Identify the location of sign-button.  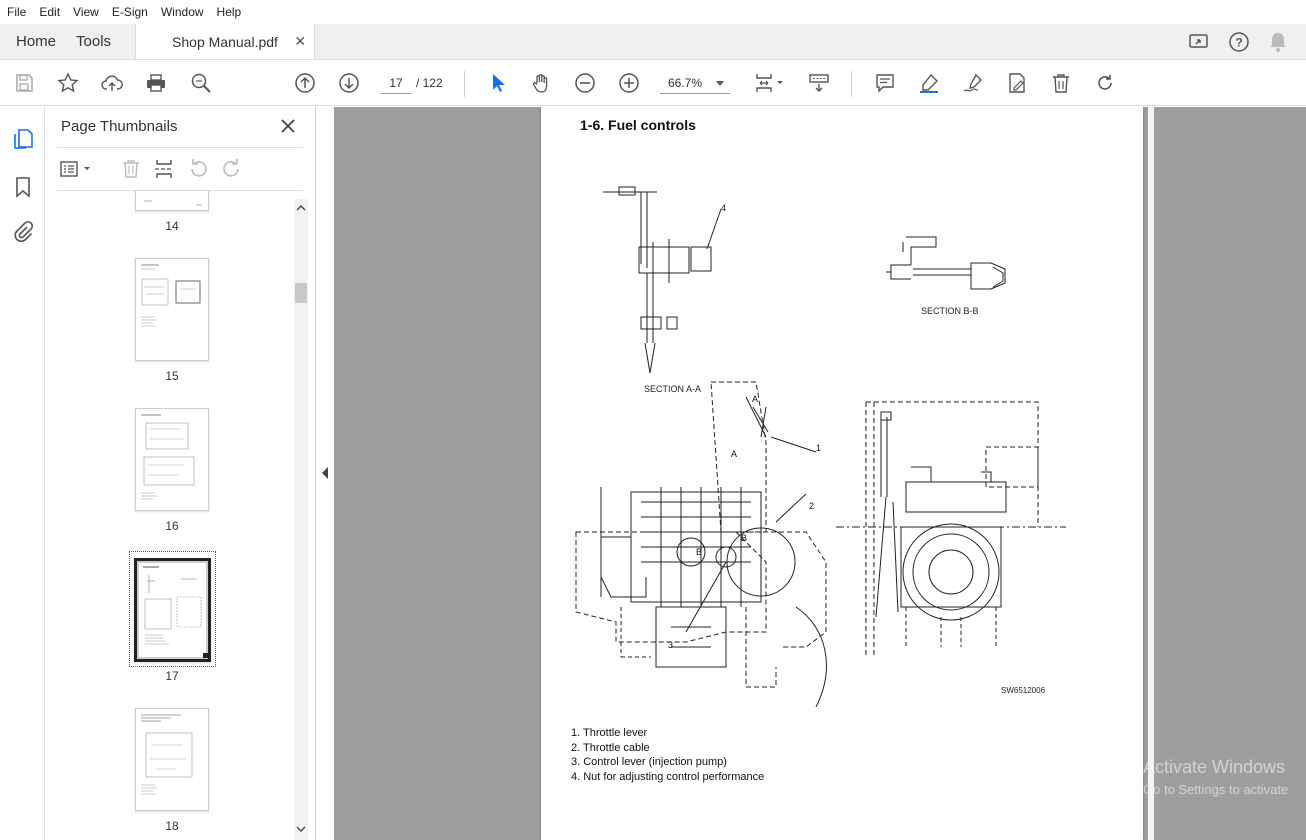
(973, 83).